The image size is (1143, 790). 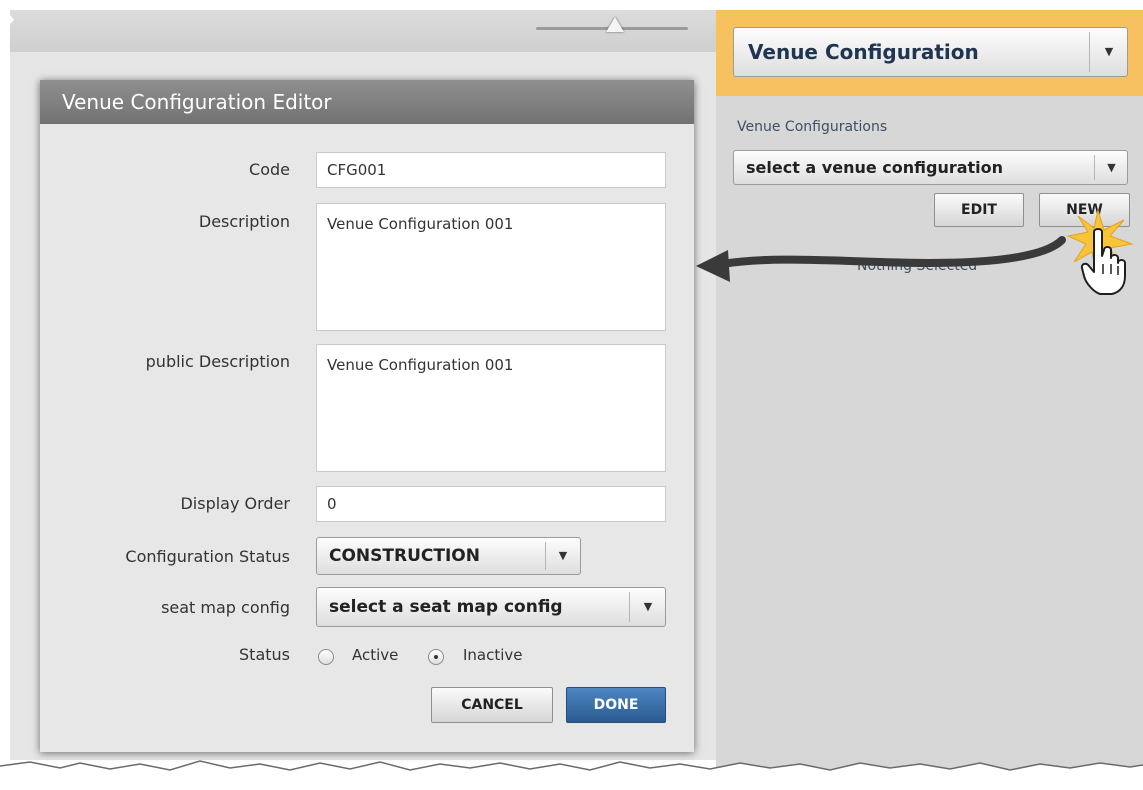 I want to click on status-active-radio, so click(x=326, y=657).